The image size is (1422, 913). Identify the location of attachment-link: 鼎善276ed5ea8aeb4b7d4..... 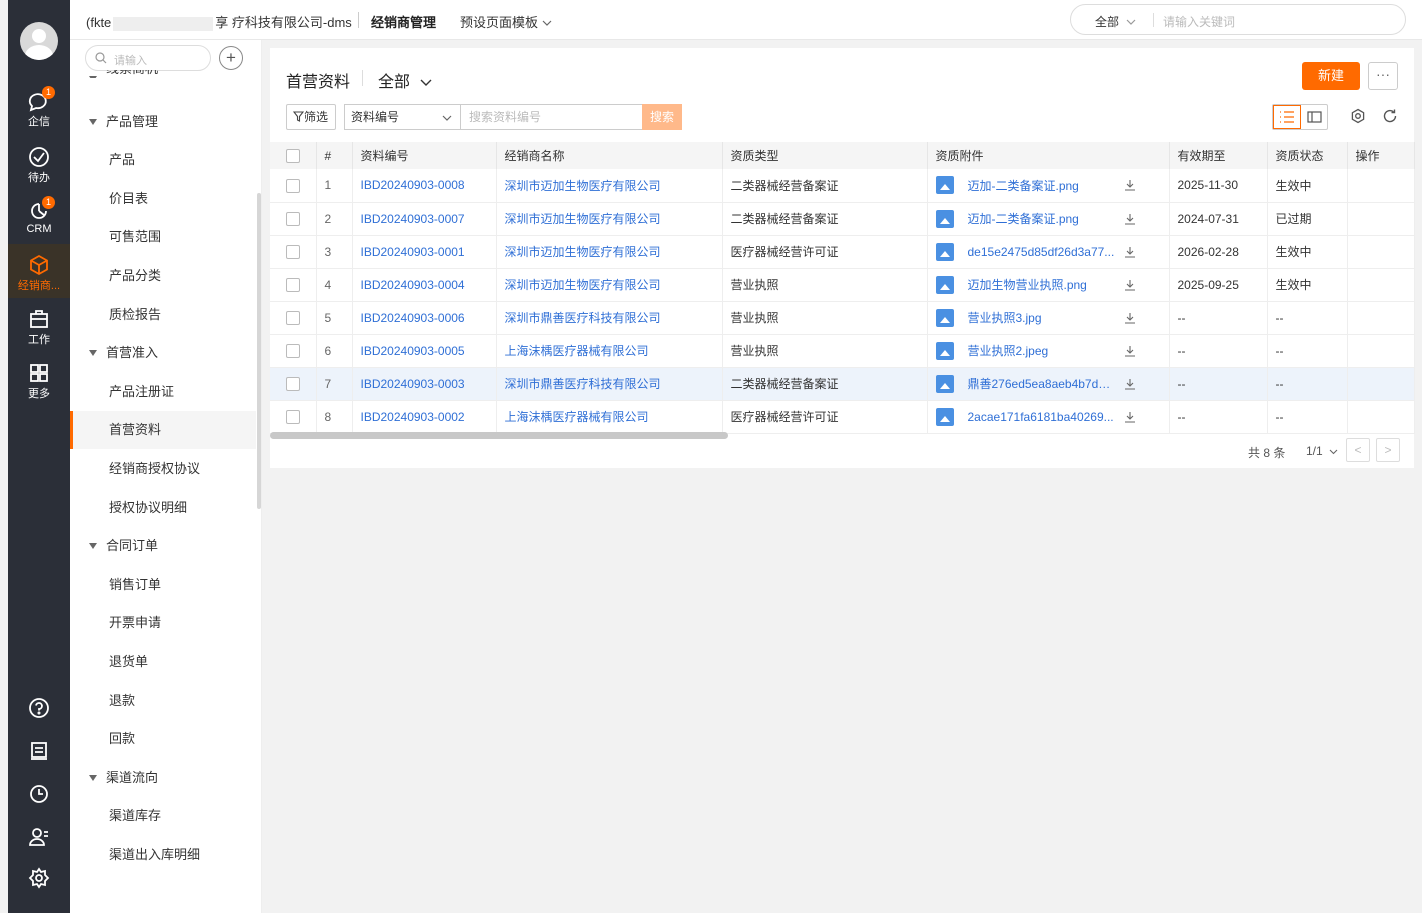
(1042, 383).